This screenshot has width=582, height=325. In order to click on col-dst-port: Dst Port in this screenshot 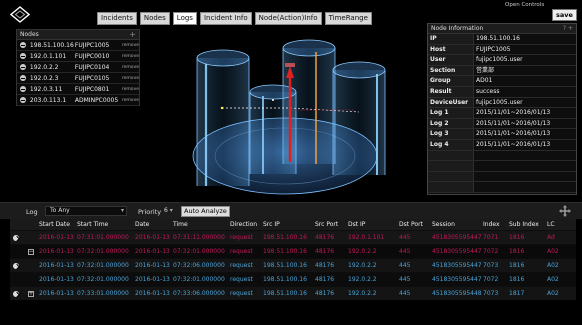, I will do `click(415, 224)`.